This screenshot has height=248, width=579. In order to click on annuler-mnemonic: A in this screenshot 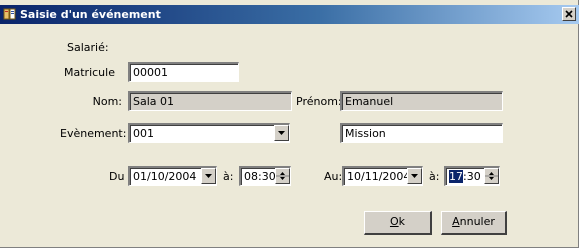, I will do `click(456, 221)`.